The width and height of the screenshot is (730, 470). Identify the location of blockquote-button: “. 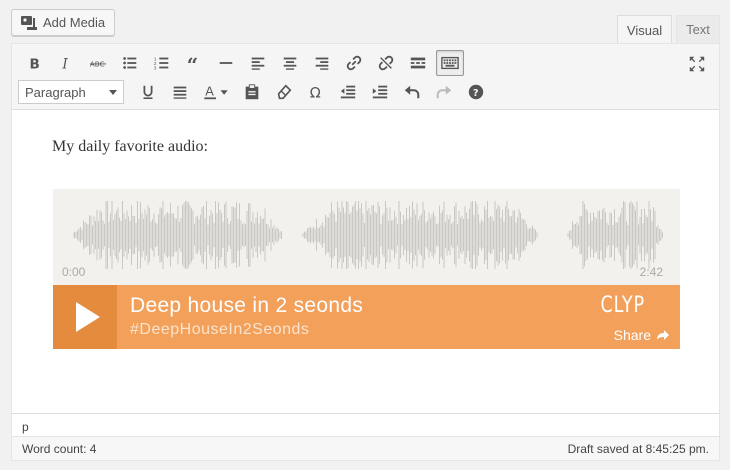
(194, 63).